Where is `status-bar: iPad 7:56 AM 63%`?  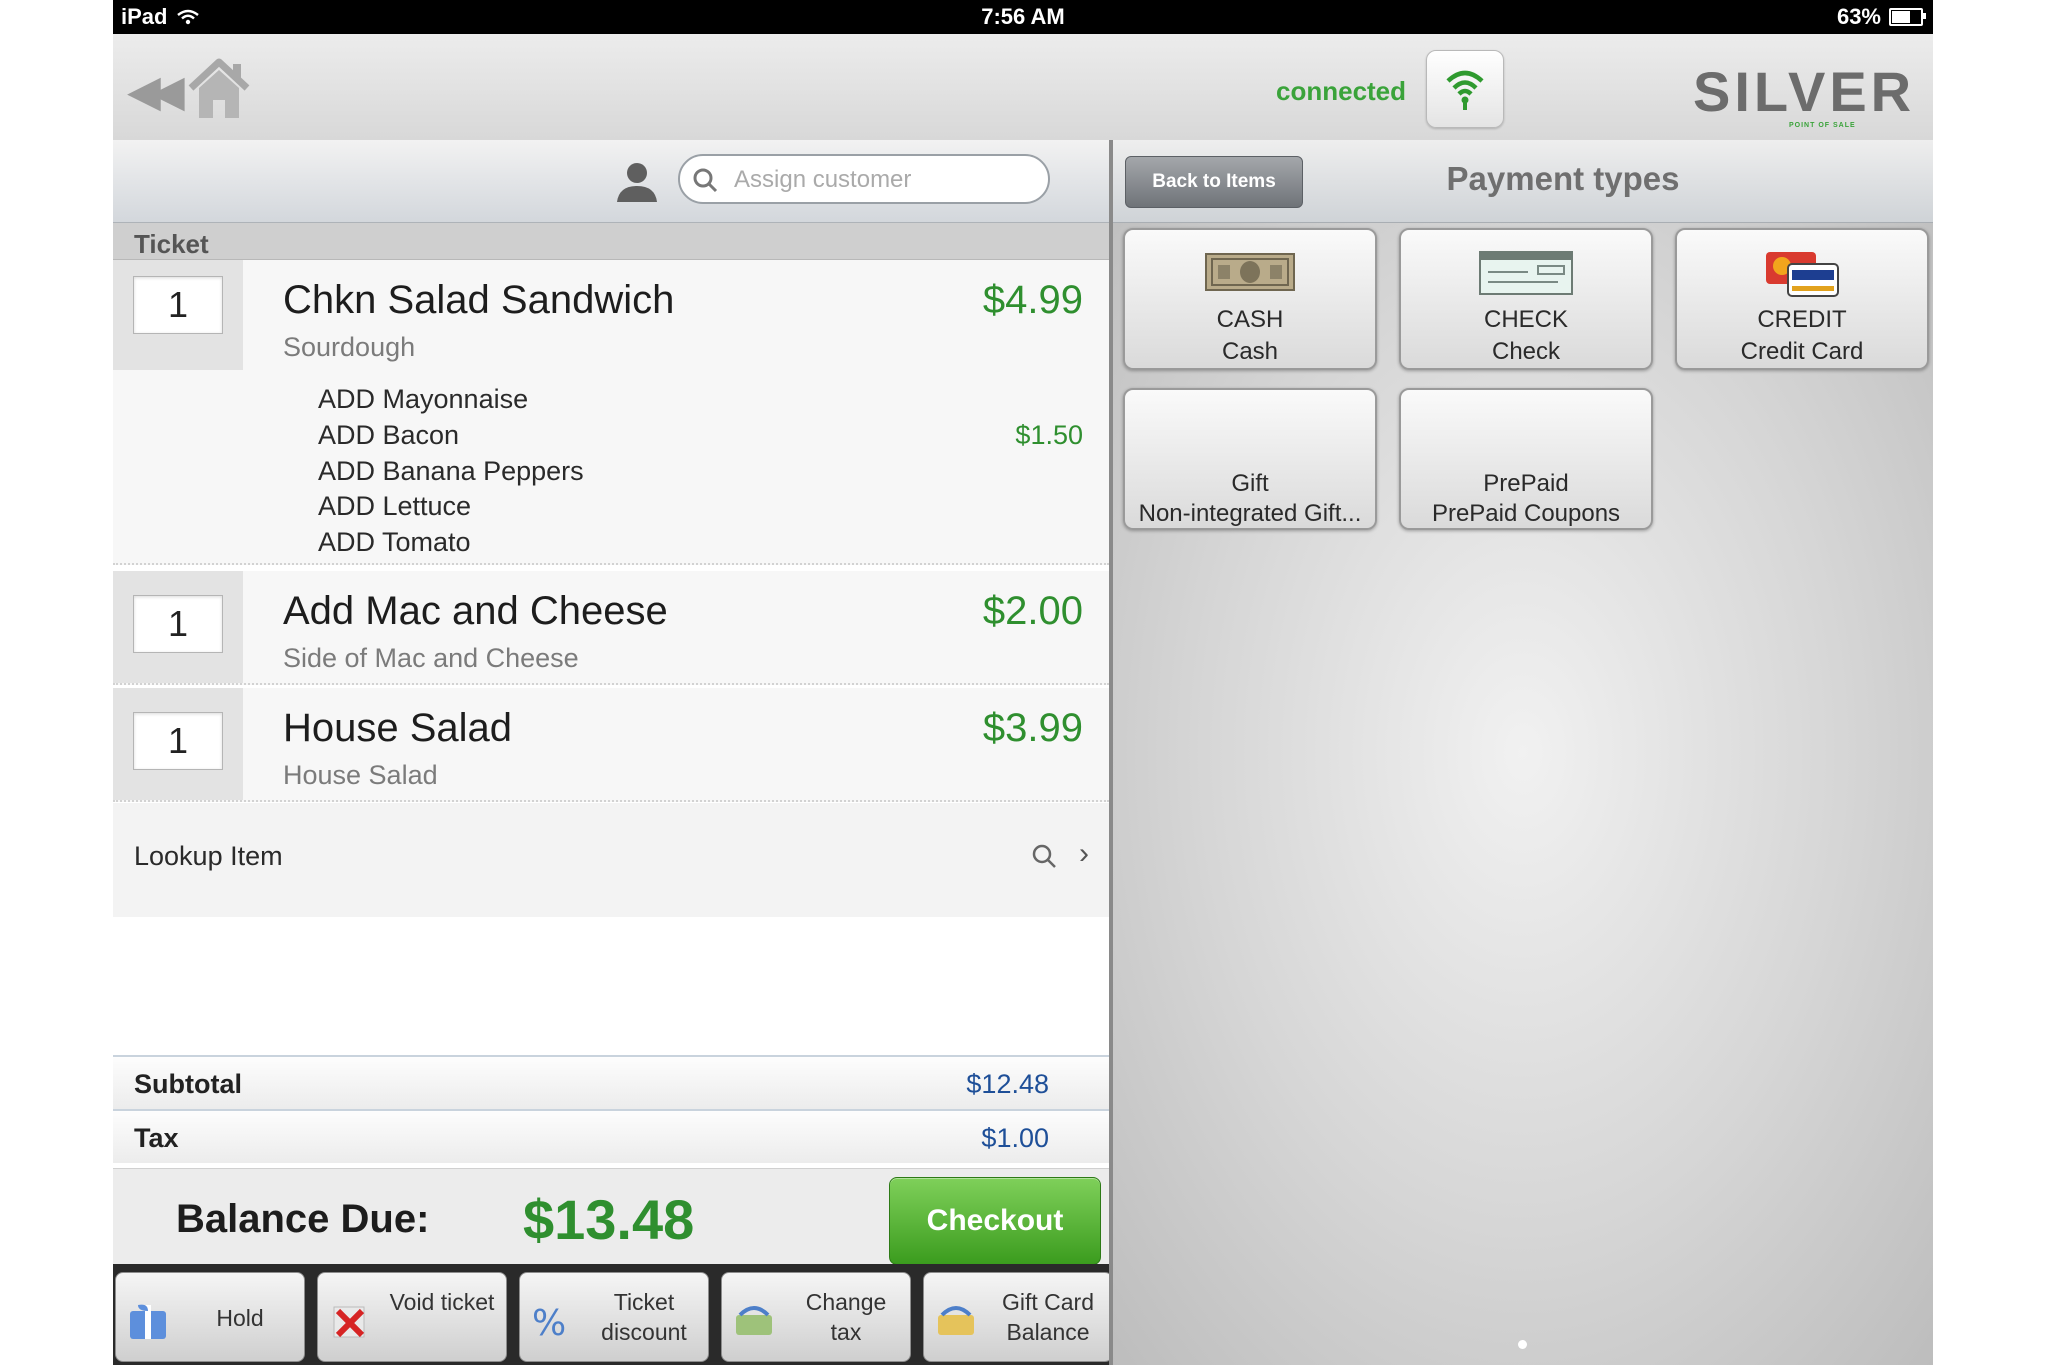
status-bar: iPad 7:56 AM 63% is located at coordinates (1023, 17).